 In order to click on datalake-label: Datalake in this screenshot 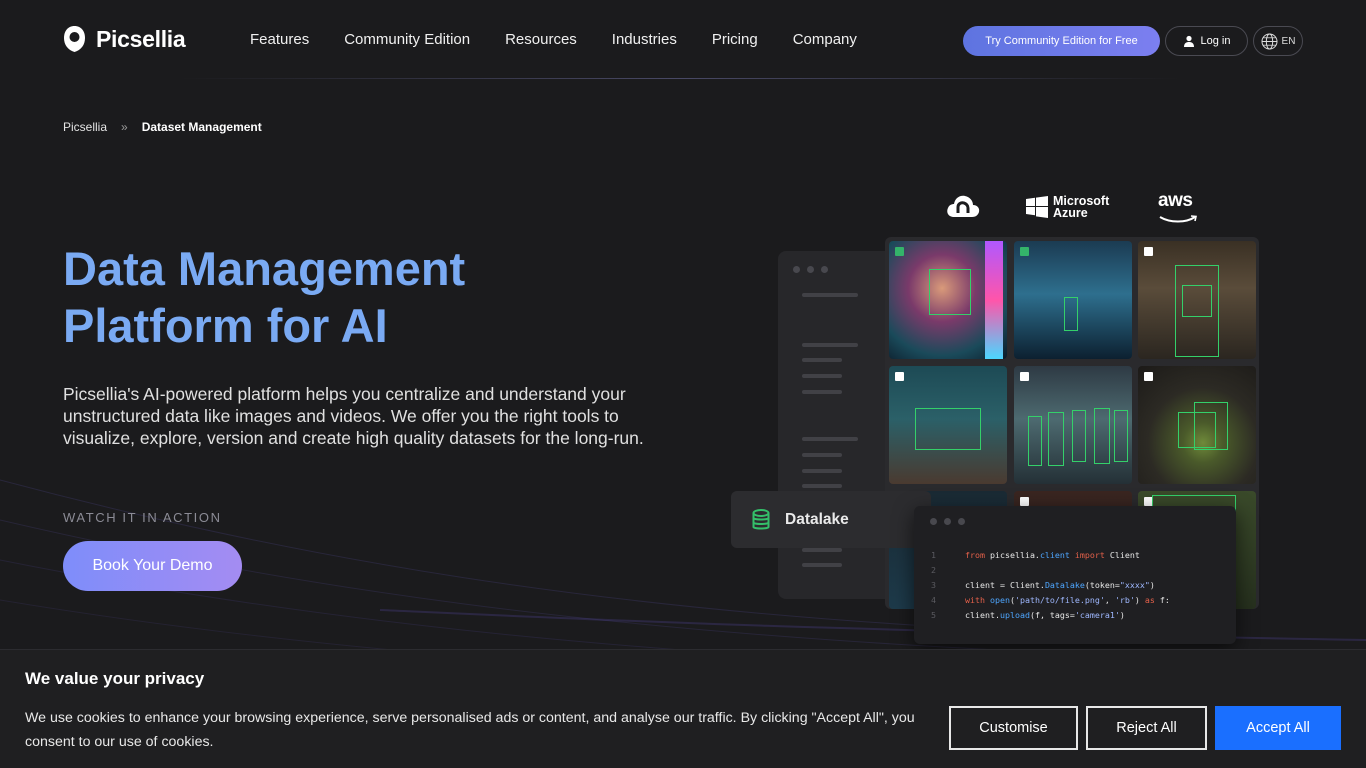, I will do `click(817, 519)`.